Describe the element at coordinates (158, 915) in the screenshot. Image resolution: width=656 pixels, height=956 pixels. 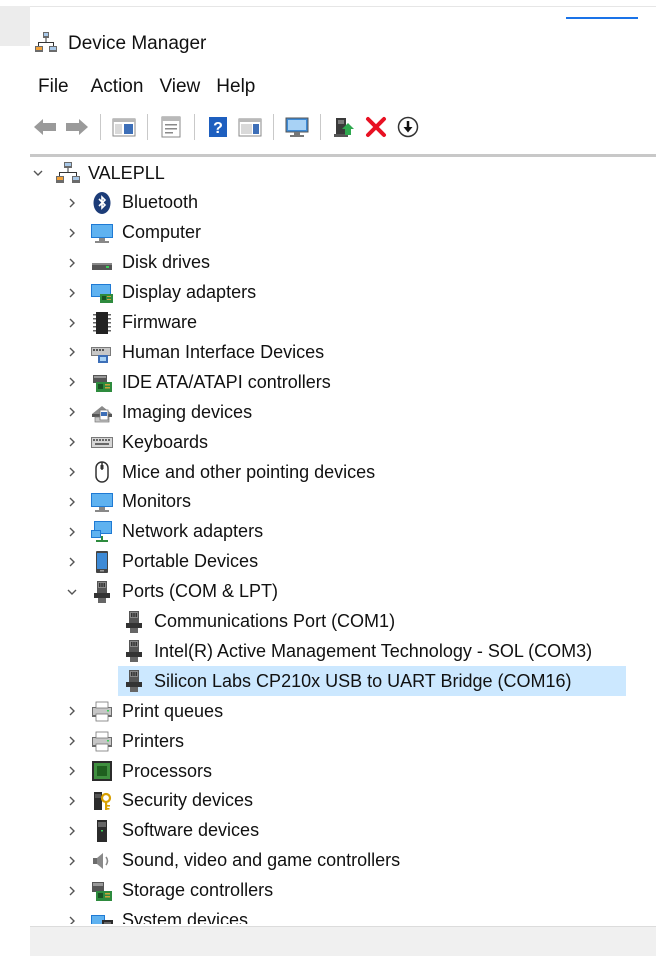
I see `tree-item-system-device: System devices` at that location.